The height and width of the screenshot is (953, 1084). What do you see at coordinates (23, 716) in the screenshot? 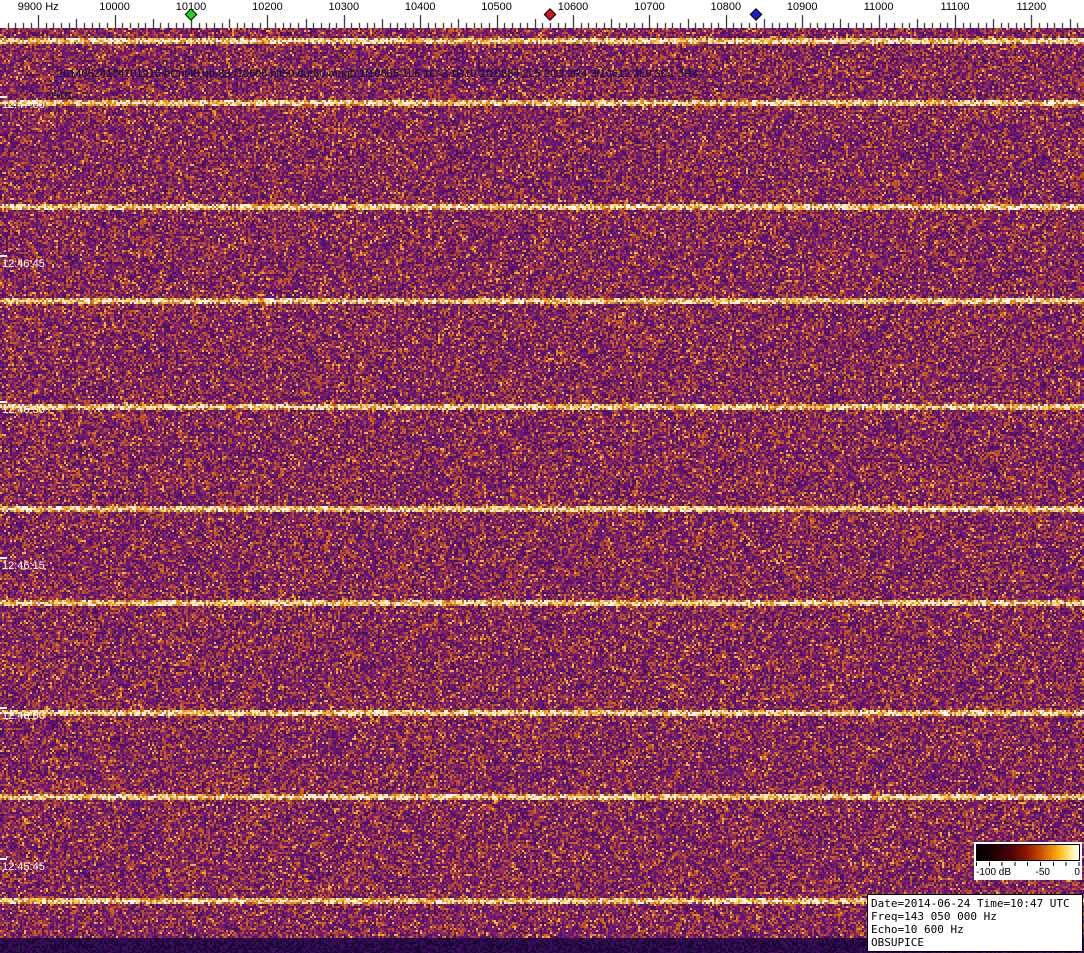
I see `time-tick-label: 12:46:00` at bounding box center [23, 716].